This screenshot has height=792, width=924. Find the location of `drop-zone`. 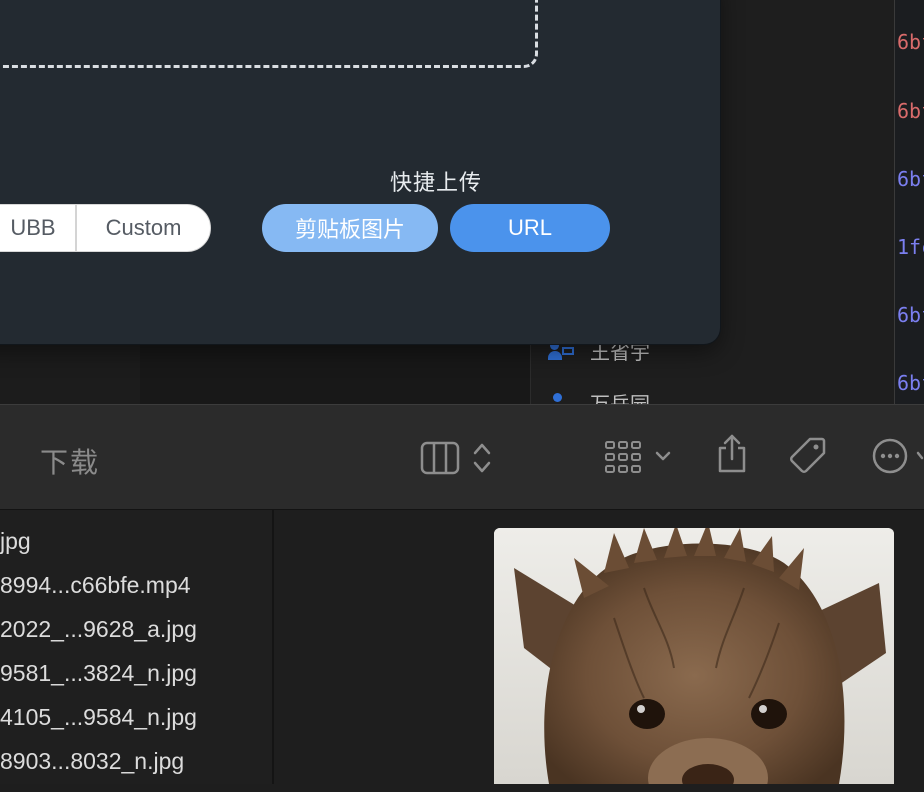

drop-zone is located at coordinates (269, 34).